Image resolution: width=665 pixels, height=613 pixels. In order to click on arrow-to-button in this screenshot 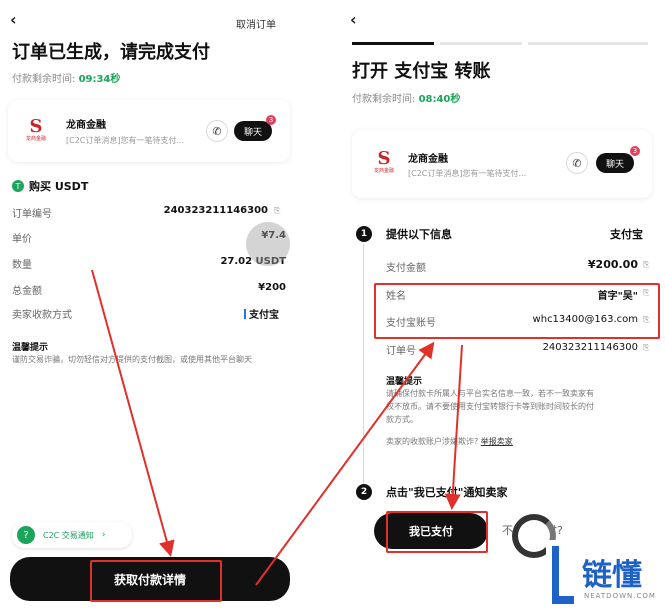, I will do `click(133, 413)`.